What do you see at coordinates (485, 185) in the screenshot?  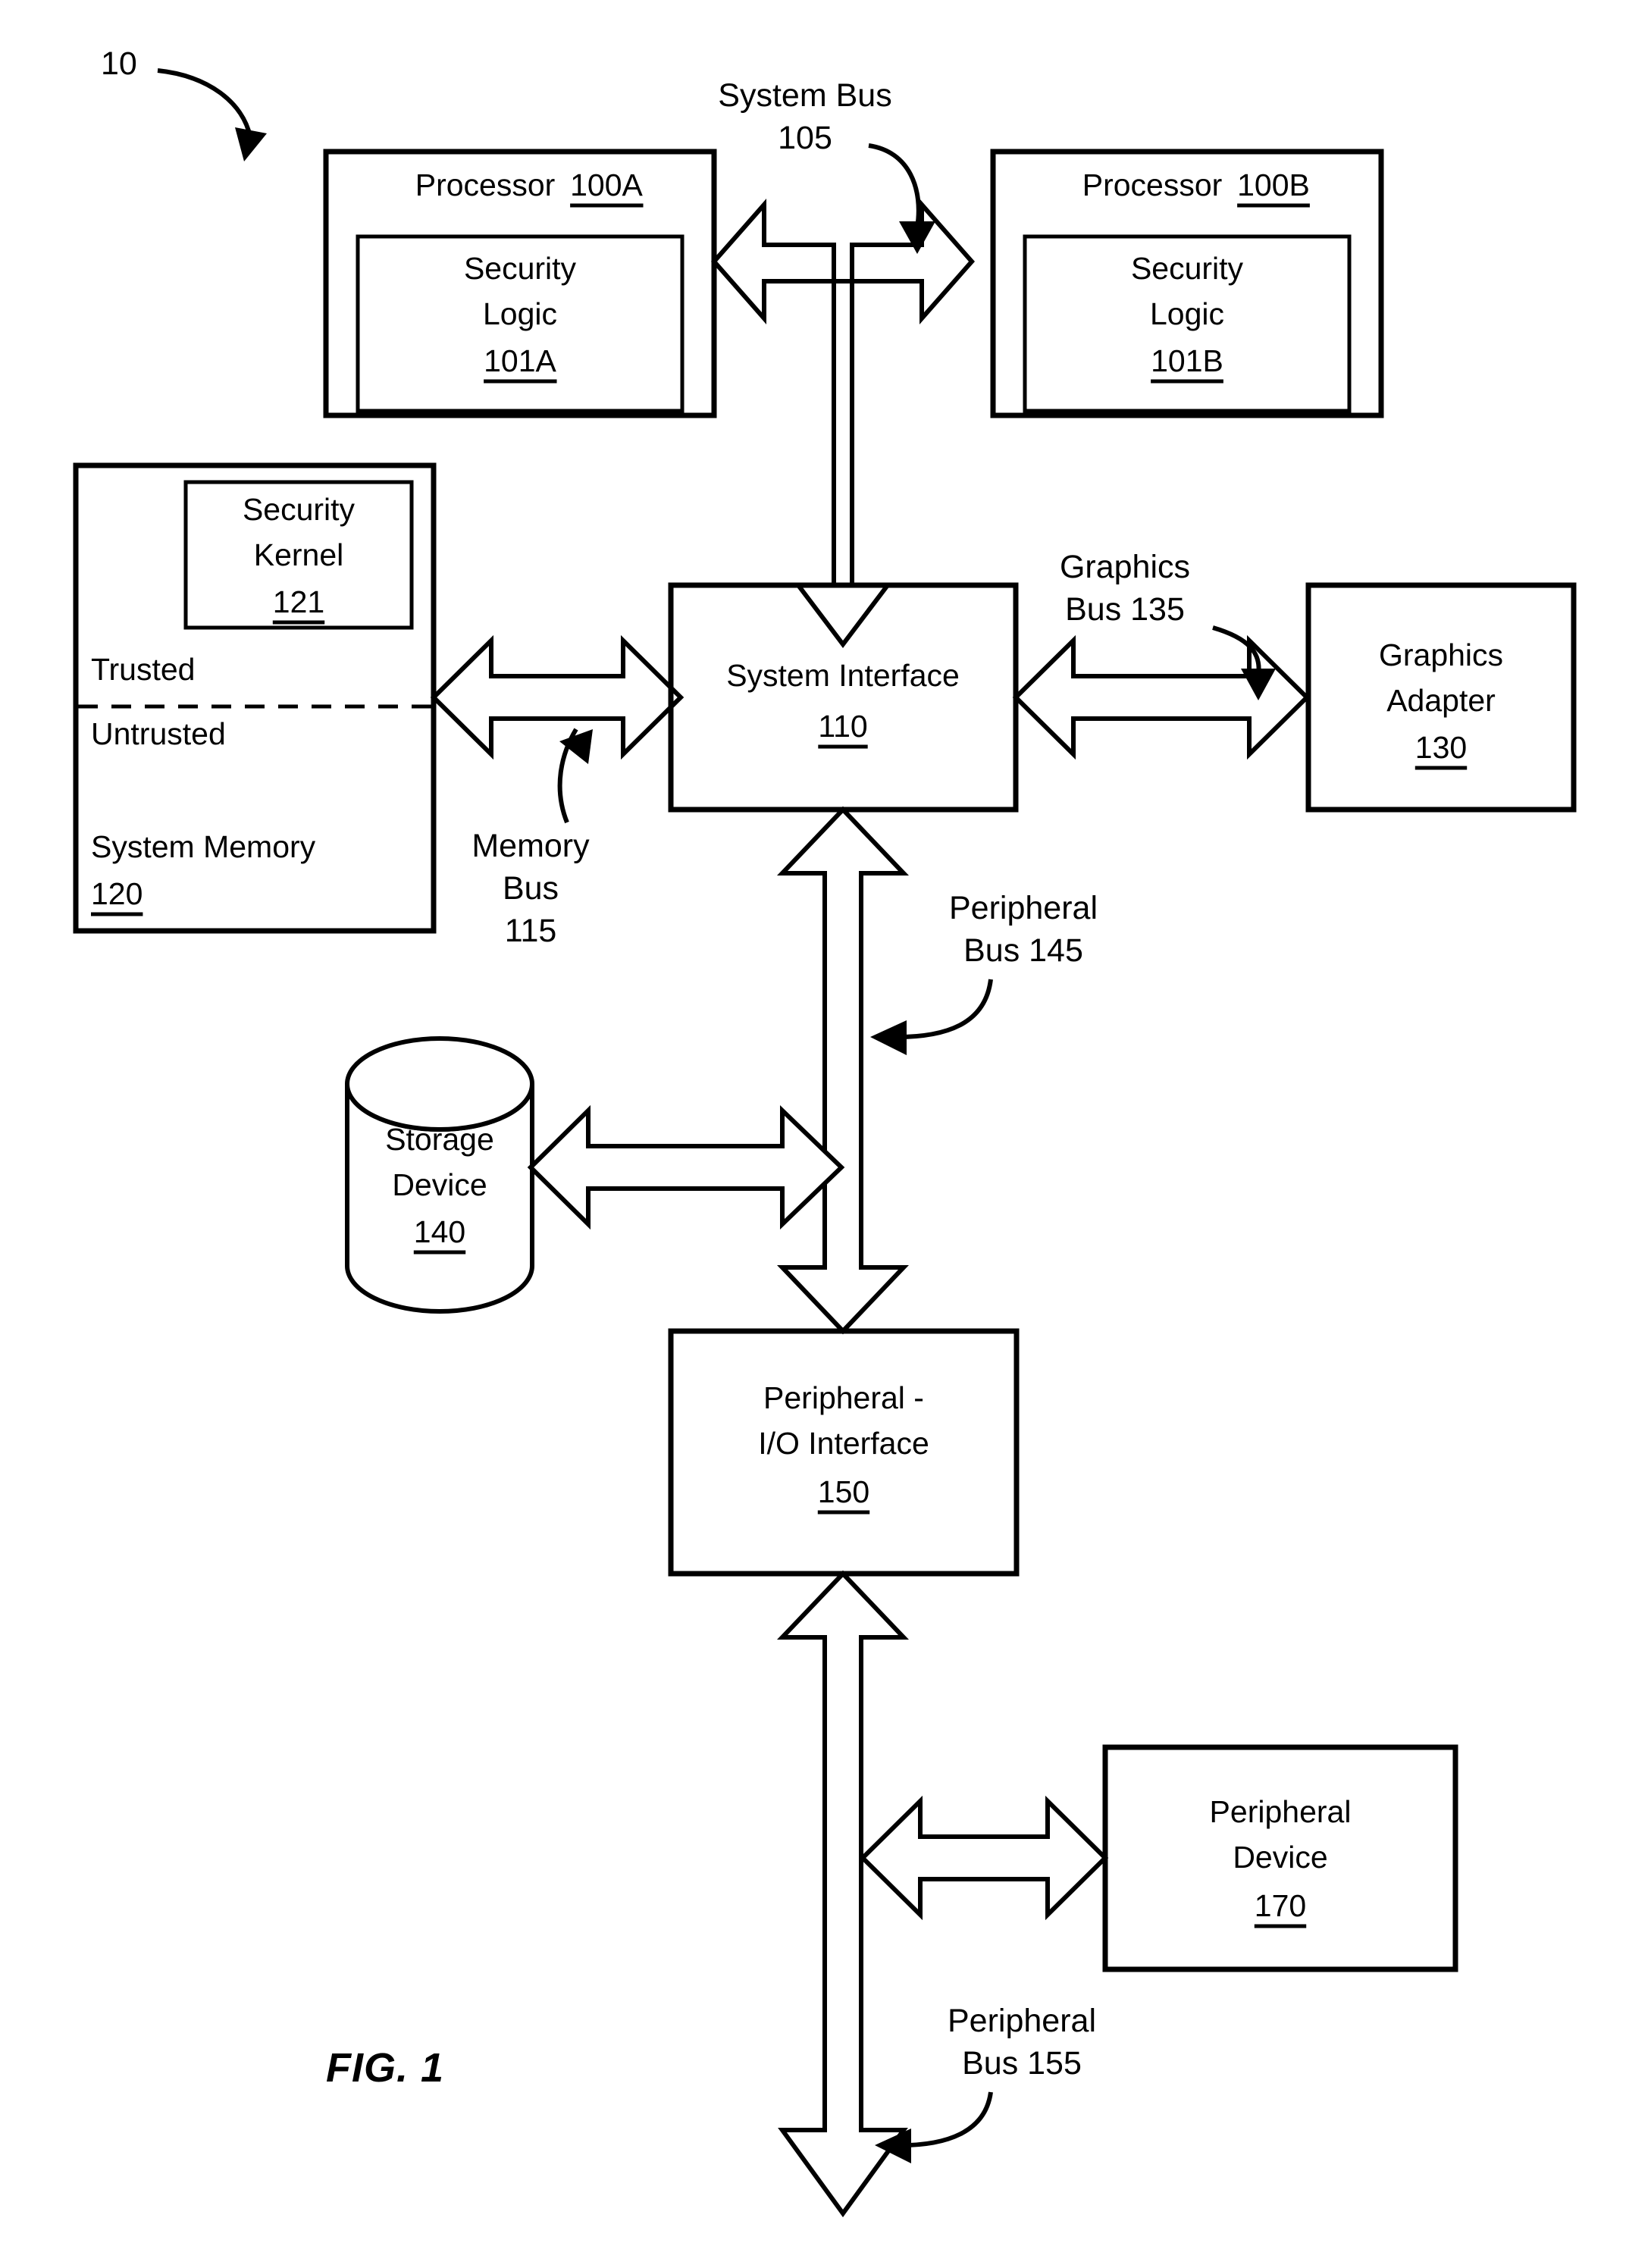 I see `processor-a-title: Processor` at bounding box center [485, 185].